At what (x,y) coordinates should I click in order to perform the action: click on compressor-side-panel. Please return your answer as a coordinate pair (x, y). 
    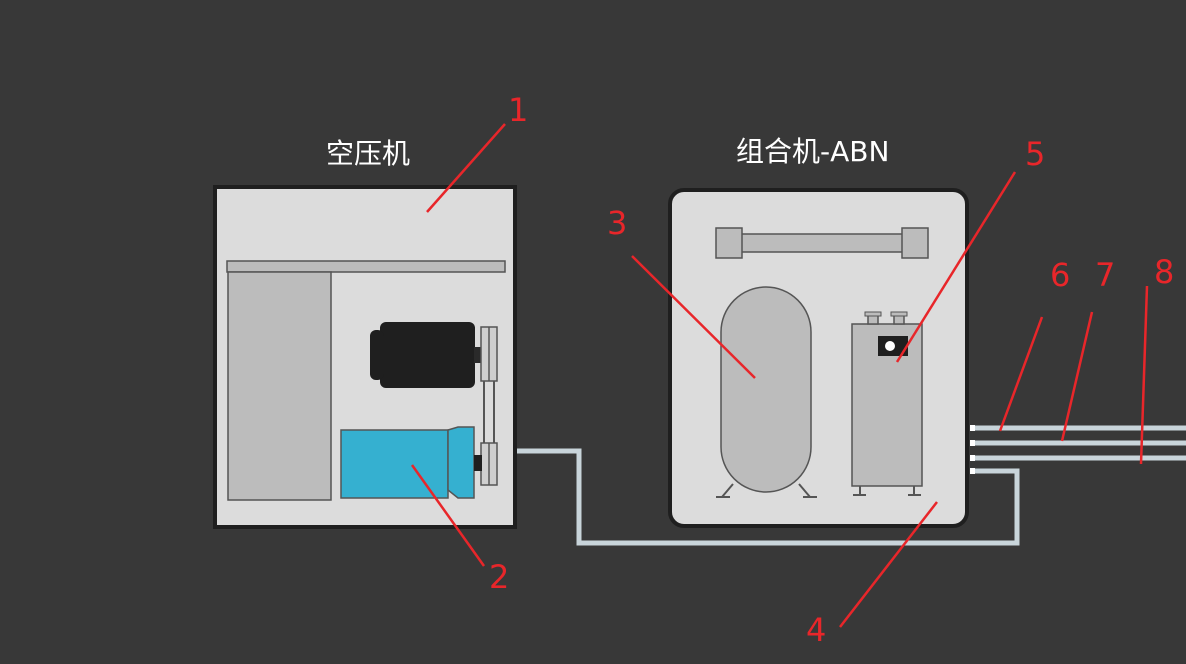
    Looking at the image, I should click on (279, 386).